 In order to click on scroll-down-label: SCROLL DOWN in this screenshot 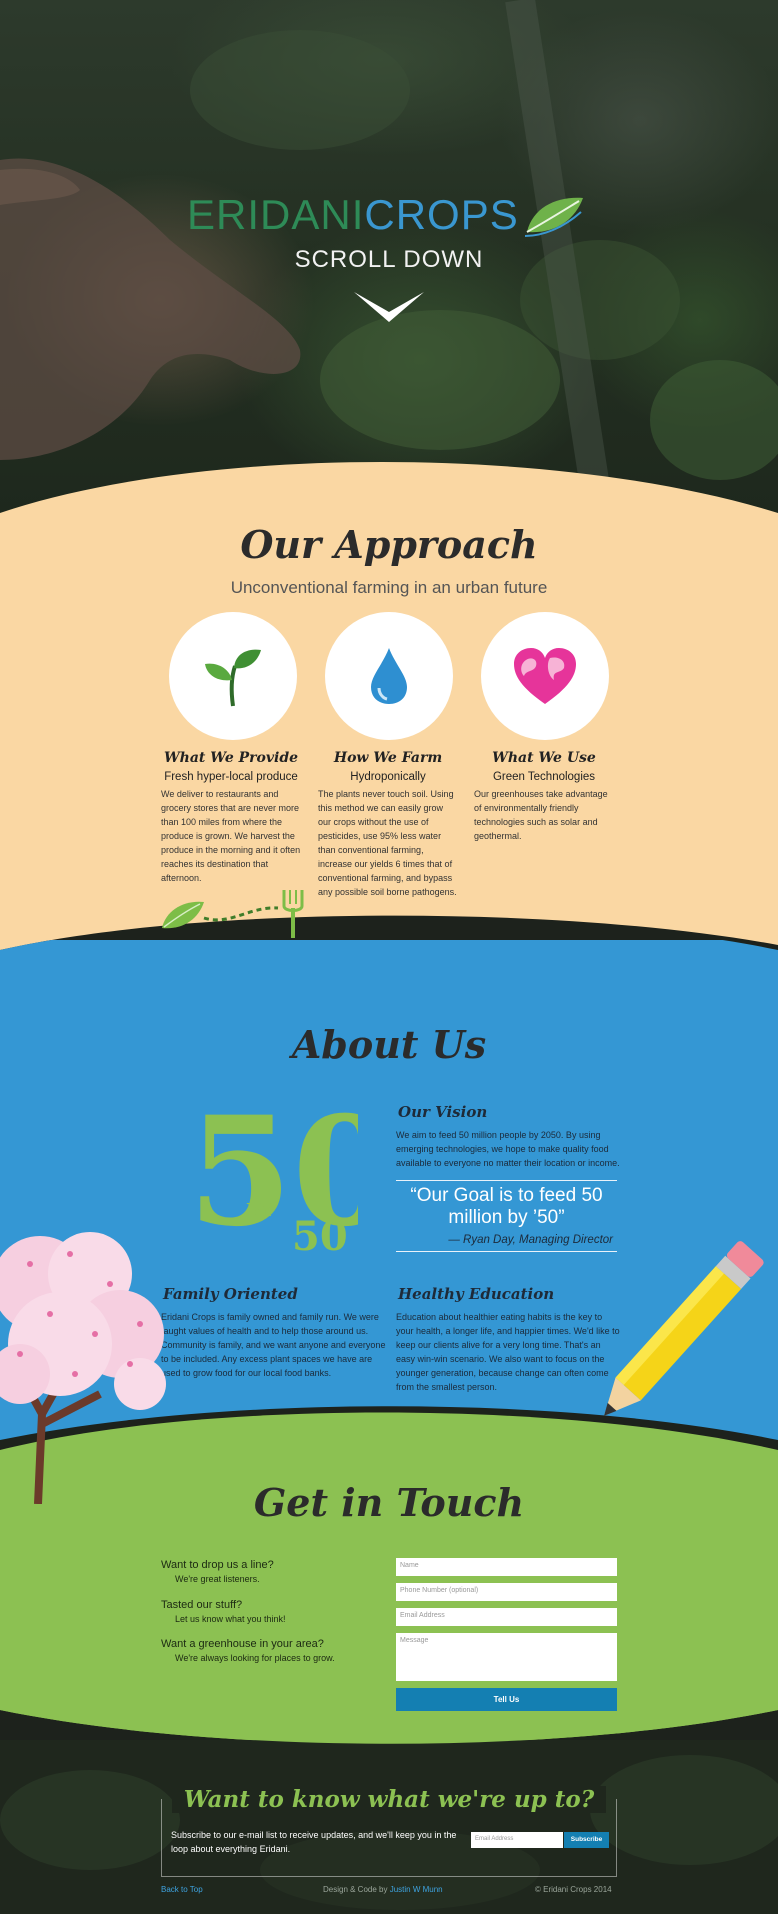, I will do `click(389, 260)`.